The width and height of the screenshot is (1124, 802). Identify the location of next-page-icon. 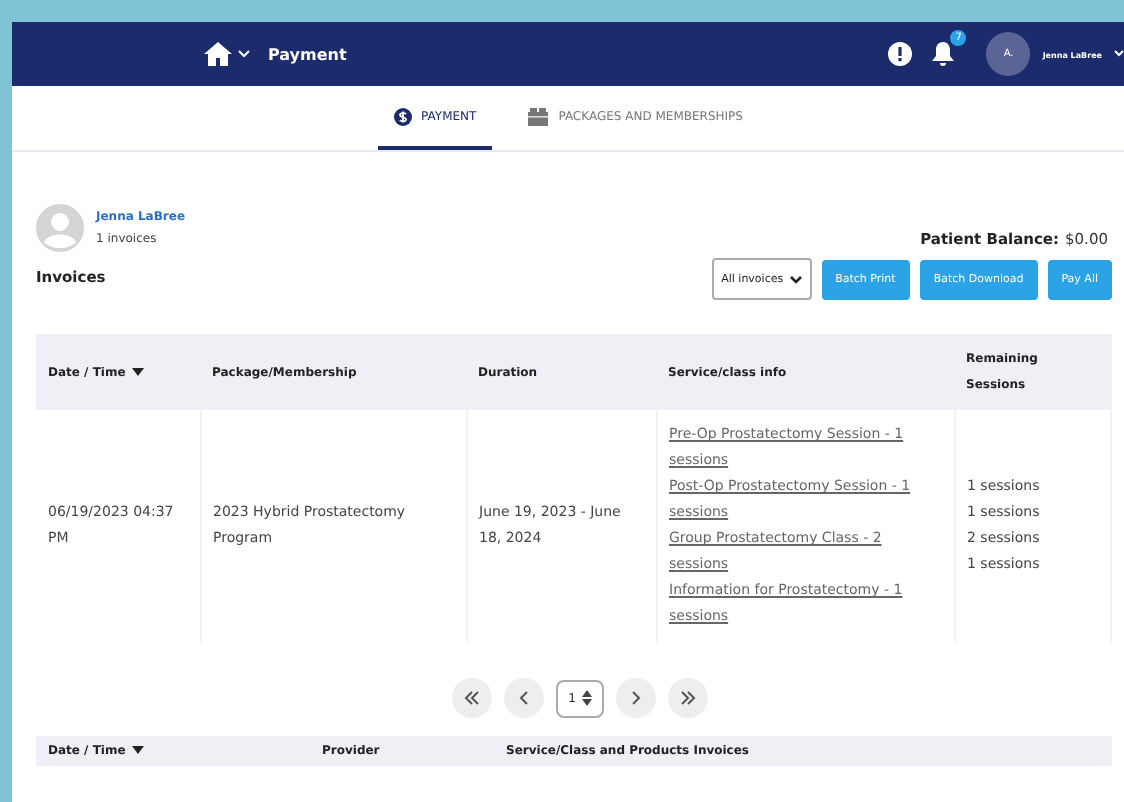
(635, 698).